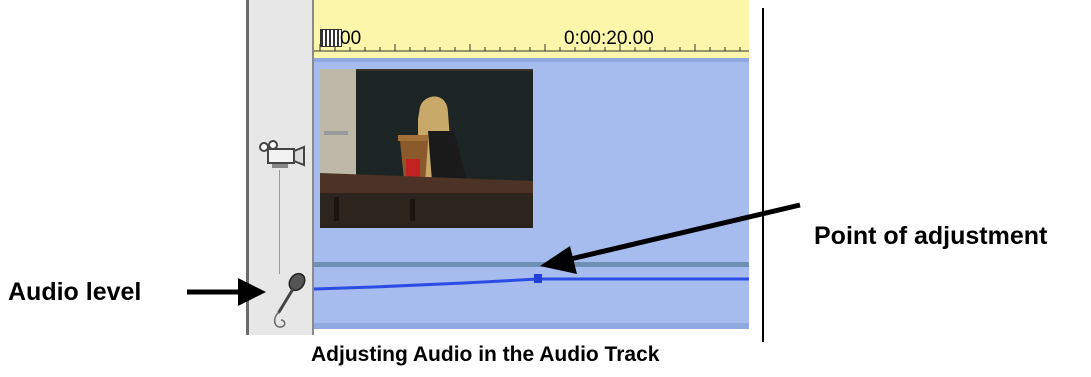 The height and width of the screenshot is (377, 1091). I want to click on ruler-start-label: 00, so click(351, 38).